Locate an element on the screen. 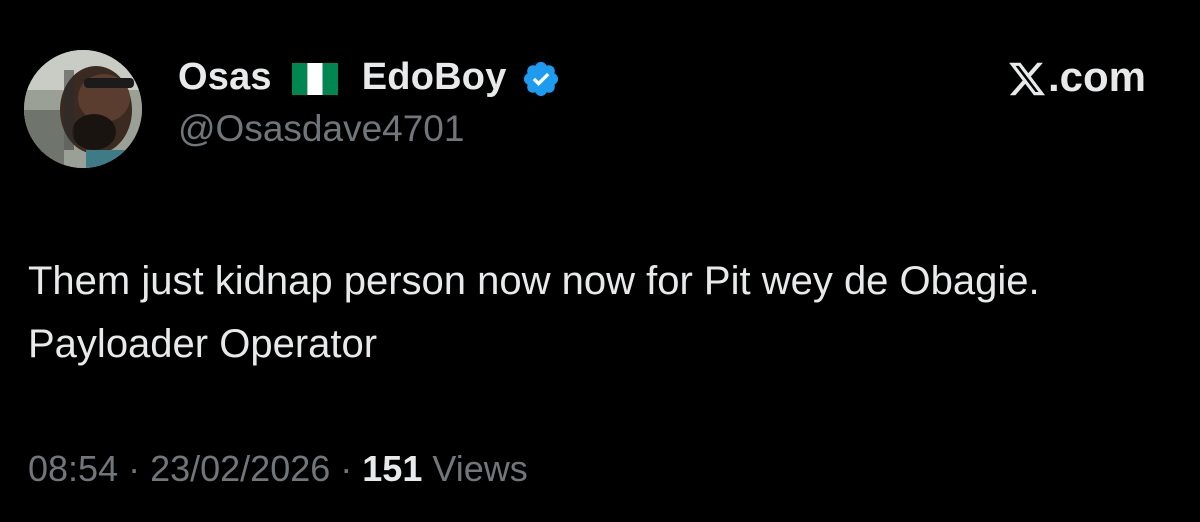  avatar is located at coordinates (83, 109).